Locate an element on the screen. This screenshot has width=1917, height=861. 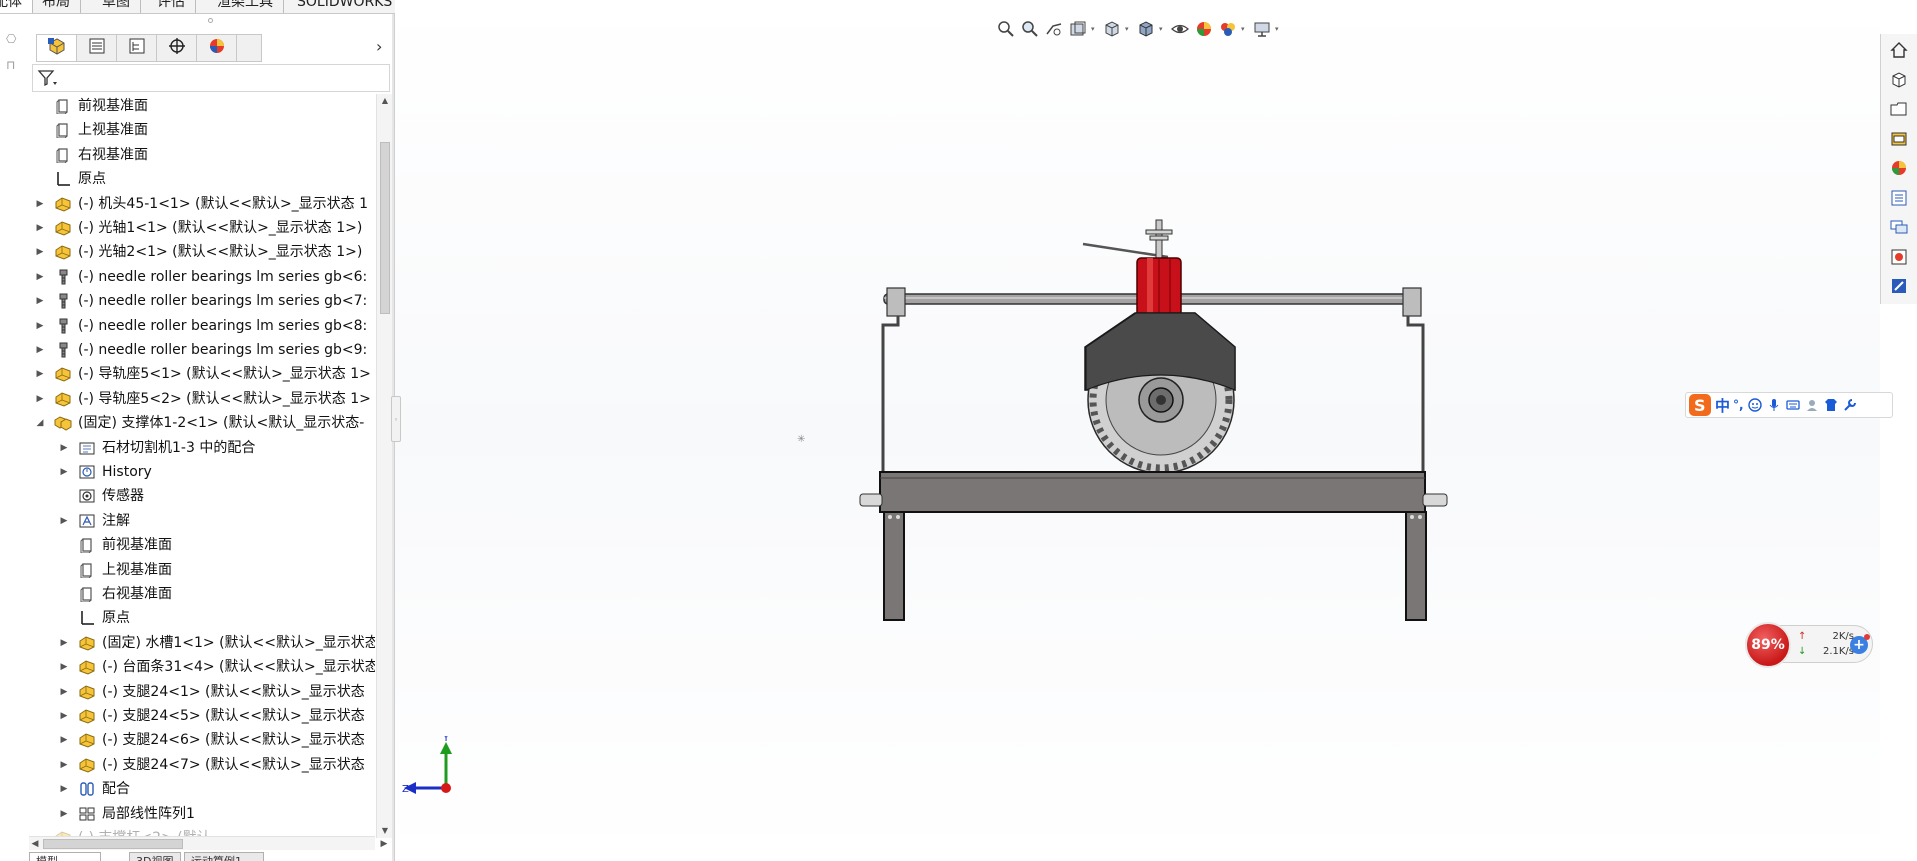
scroll-down-arrow-icon: ▼ is located at coordinates (385, 831).